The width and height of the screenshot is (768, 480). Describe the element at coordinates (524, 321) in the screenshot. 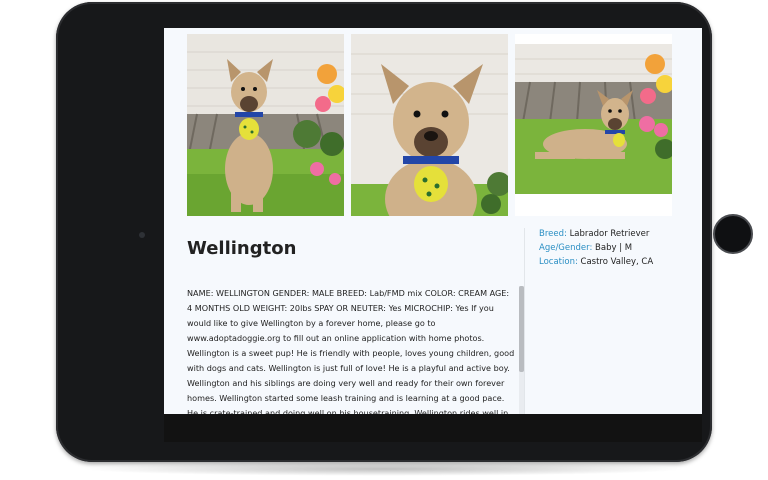

I see `sidebar-divider` at that location.